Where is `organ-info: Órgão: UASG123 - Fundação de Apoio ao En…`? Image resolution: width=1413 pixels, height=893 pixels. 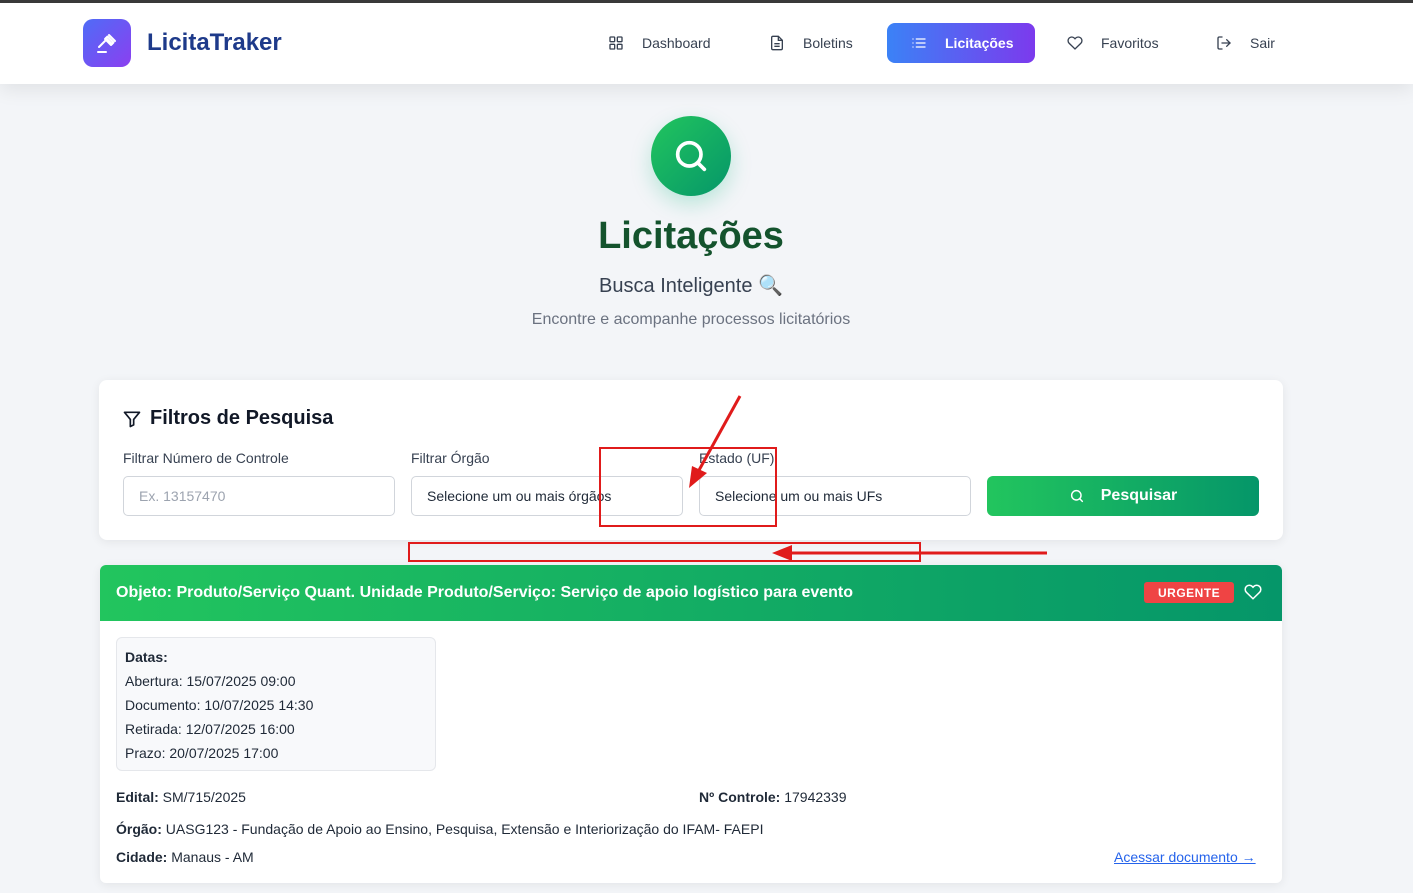
organ-info: Órgão: UASG123 - Fundação de Apoio ao En… is located at coordinates (439, 829).